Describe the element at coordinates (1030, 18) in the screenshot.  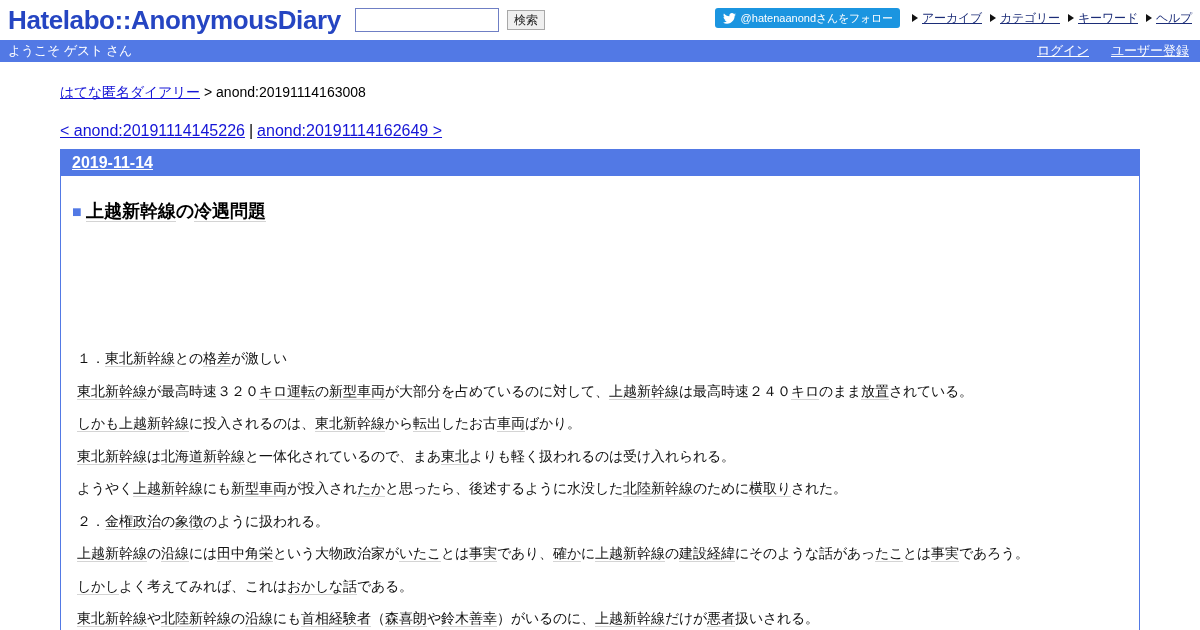
I see `nav-link: カテゴリー` at that location.